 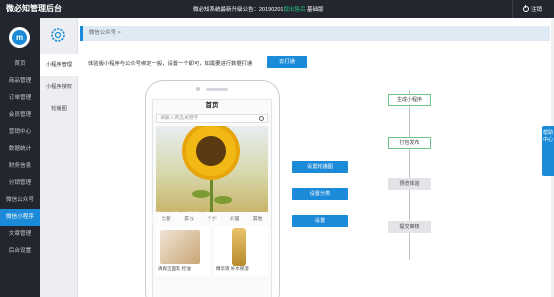 What do you see at coordinates (315, 10) in the screenshot?
I see `notice-edition: 基础版` at bounding box center [315, 10].